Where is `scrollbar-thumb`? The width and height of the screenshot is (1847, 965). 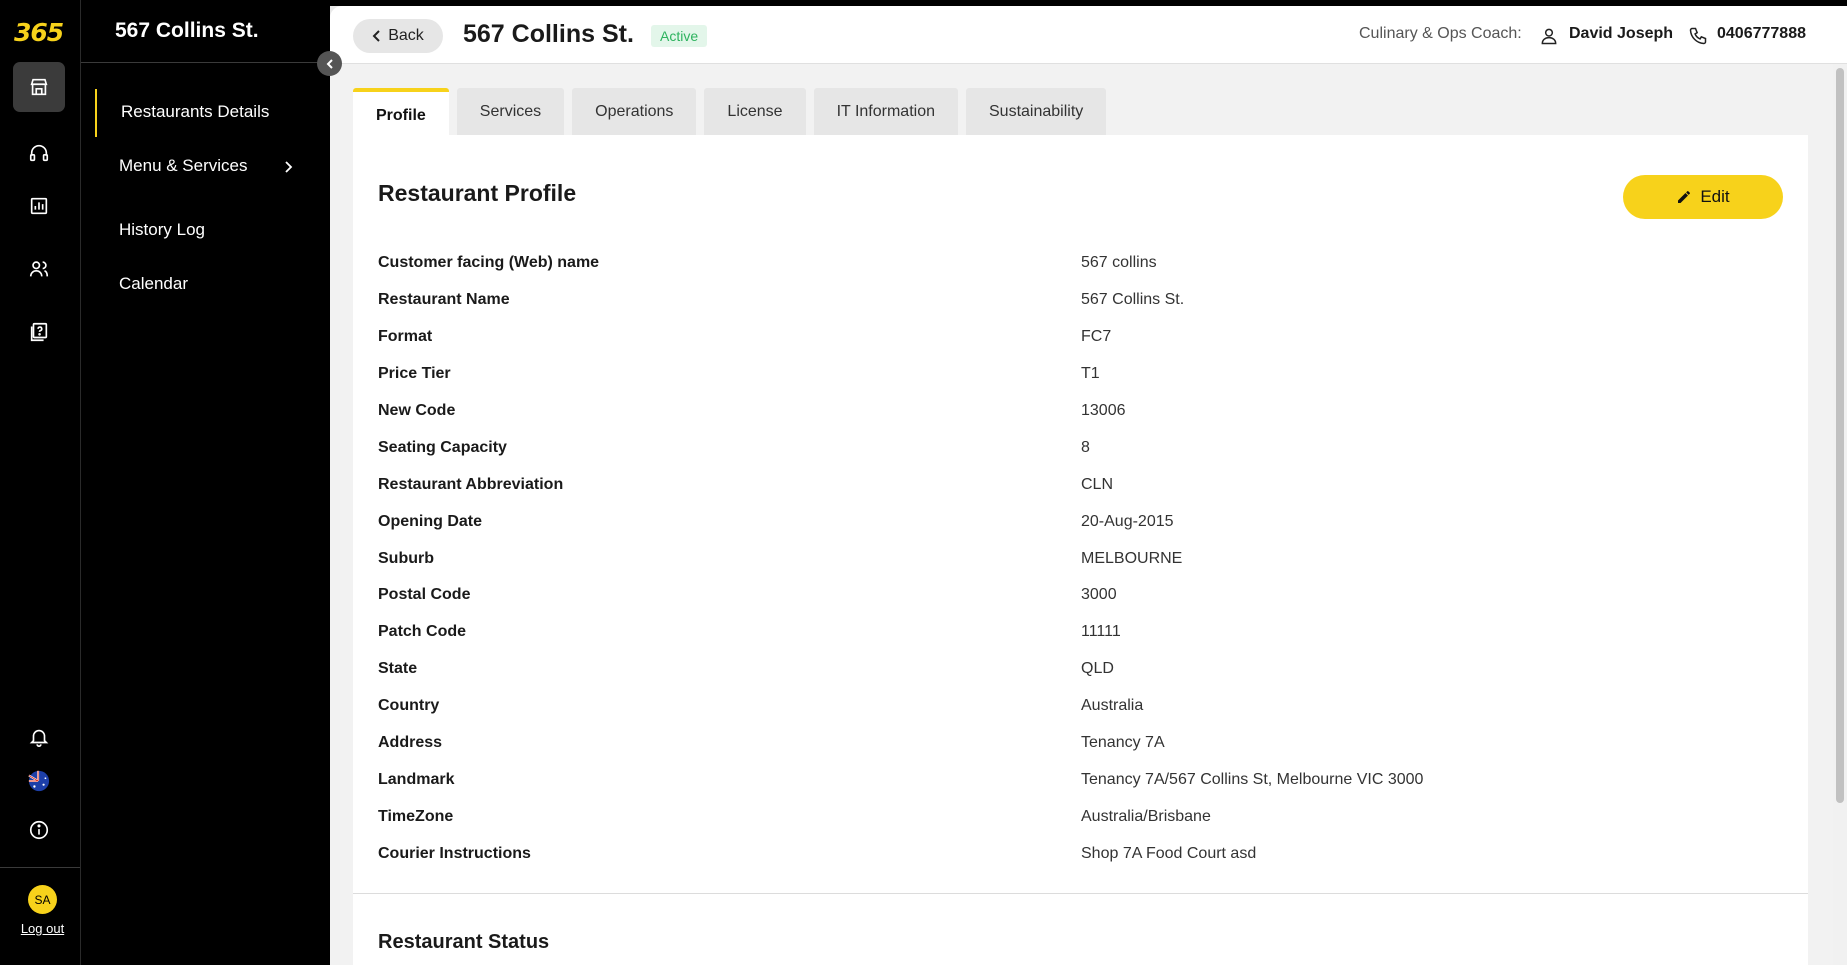
scrollbar-thumb is located at coordinates (1840, 435).